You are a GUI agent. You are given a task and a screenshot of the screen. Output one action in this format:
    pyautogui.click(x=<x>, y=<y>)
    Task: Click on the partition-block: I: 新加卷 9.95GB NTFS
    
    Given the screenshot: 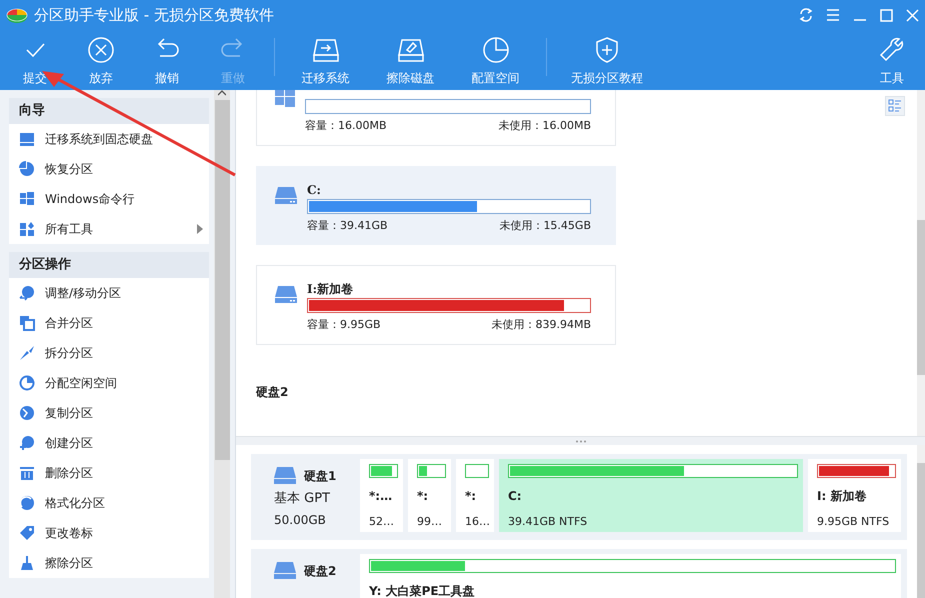 What is the action you would take?
    pyautogui.click(x=854, y=495)
    